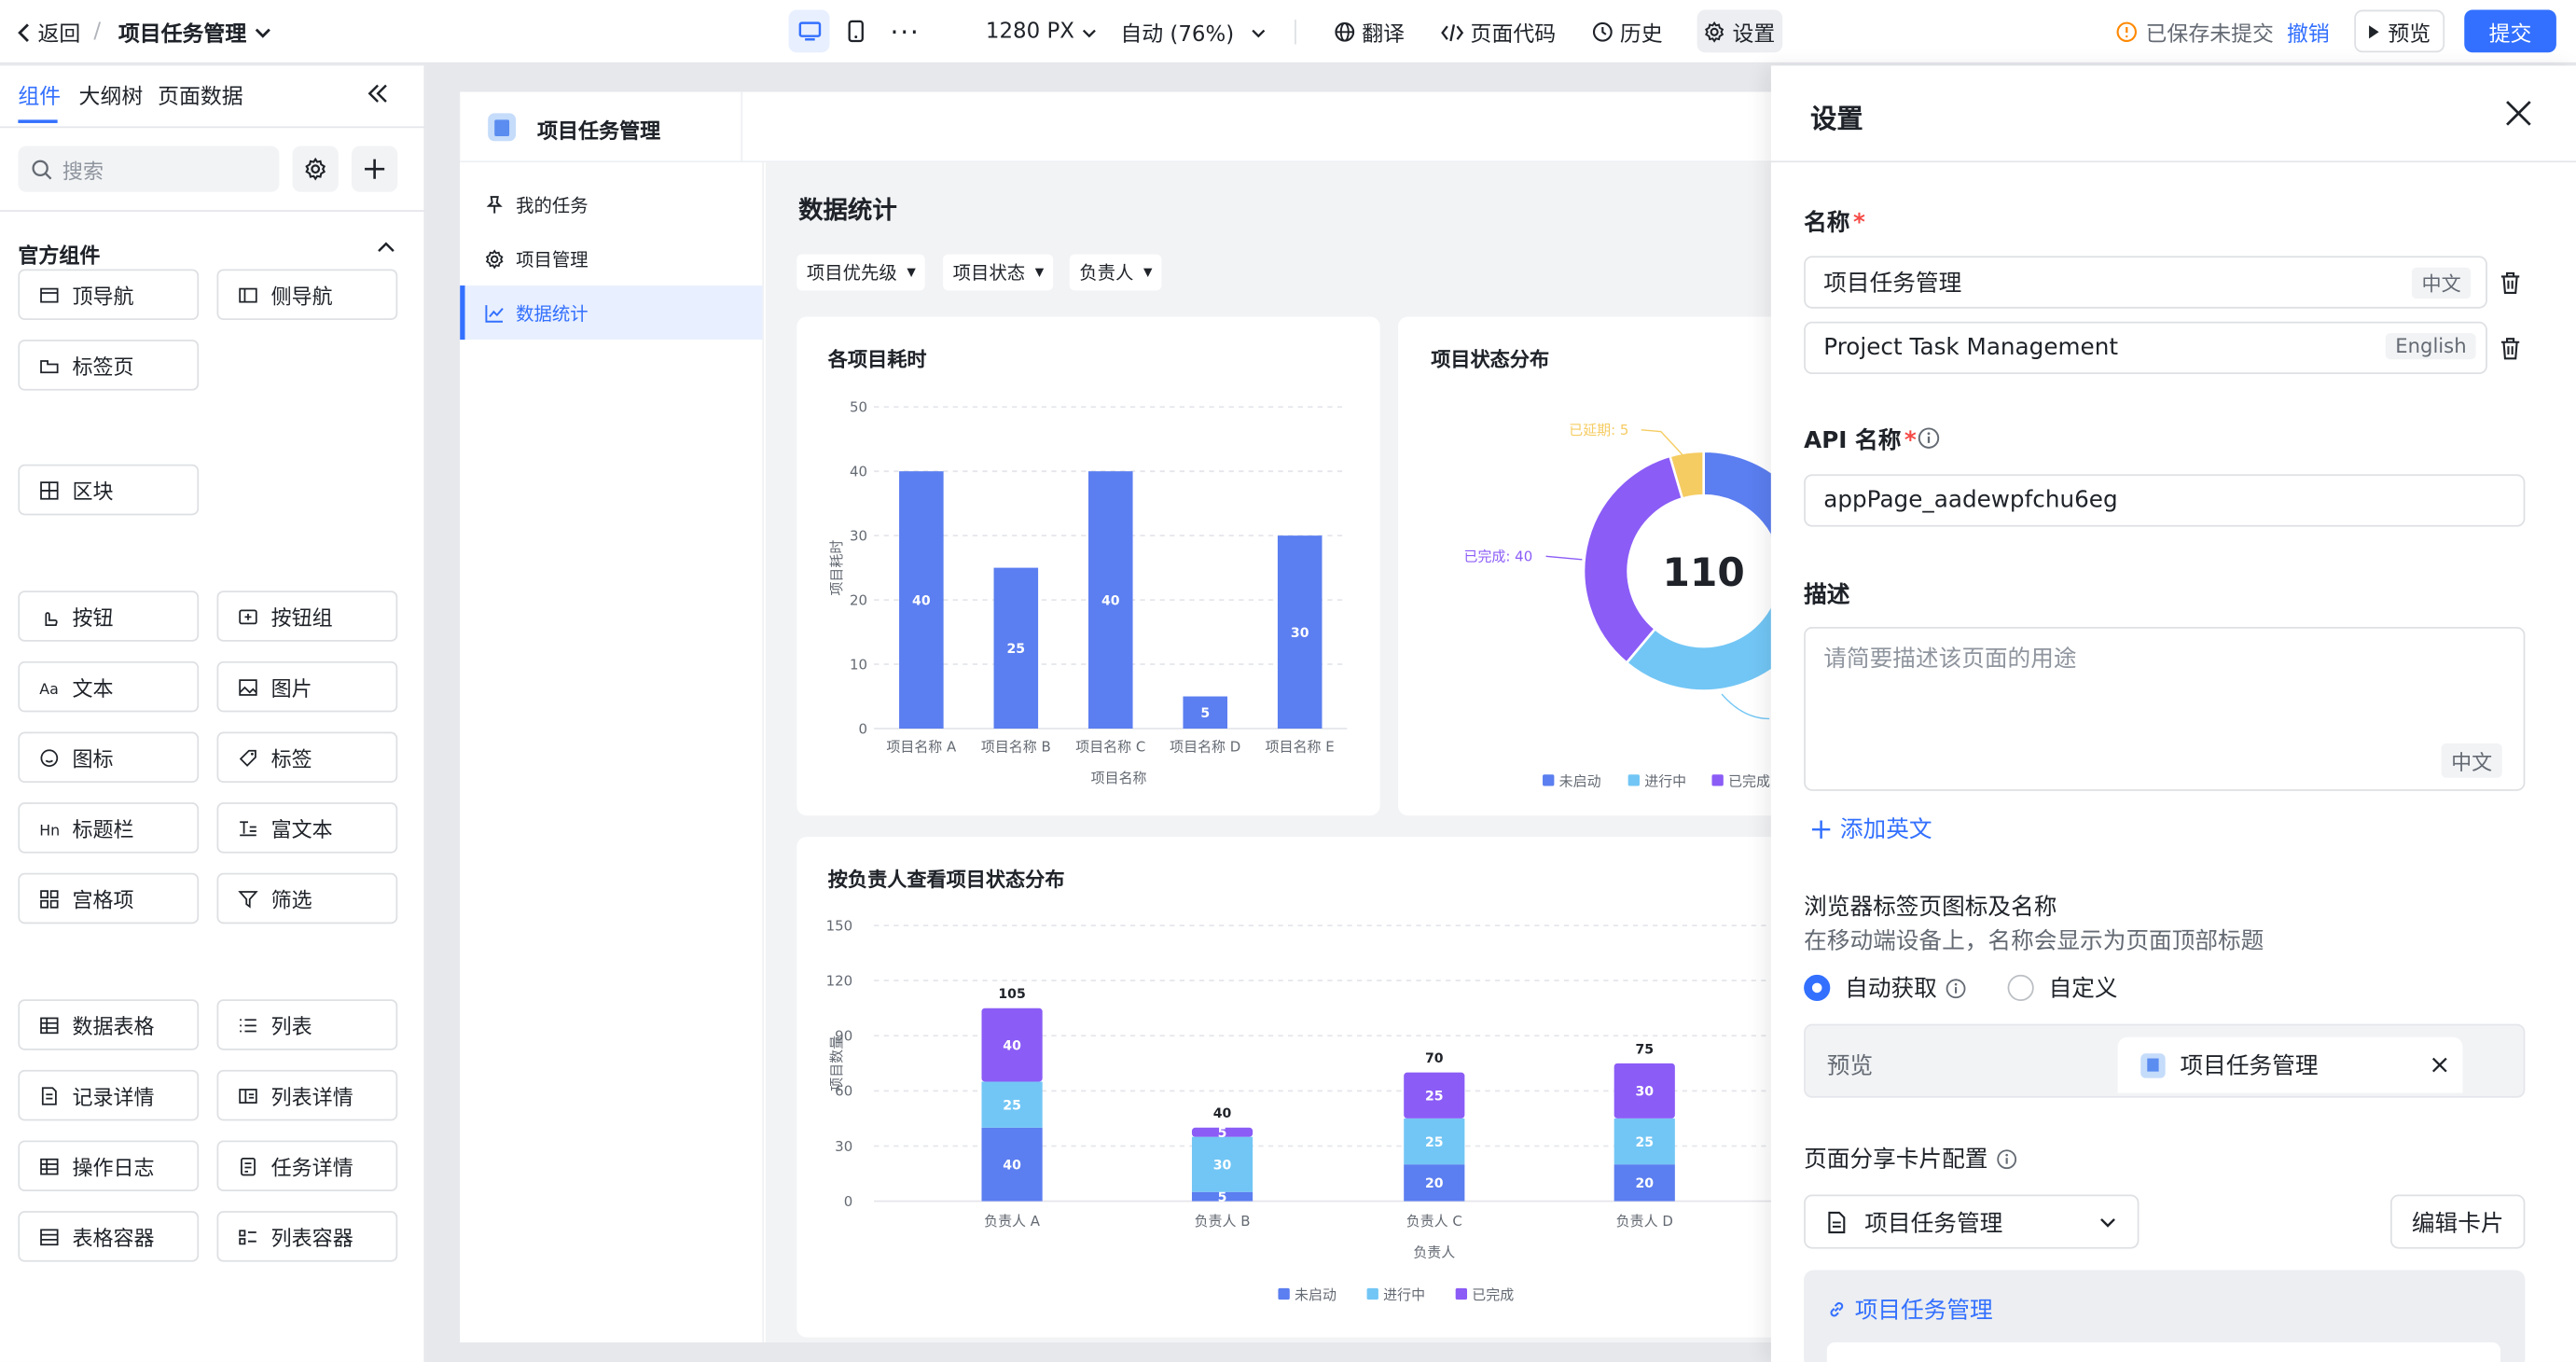 The width and height of the screenshot is (2576, 1362). I want to click on edit-card-button: 编辑卡片, so click(2457, 1221).